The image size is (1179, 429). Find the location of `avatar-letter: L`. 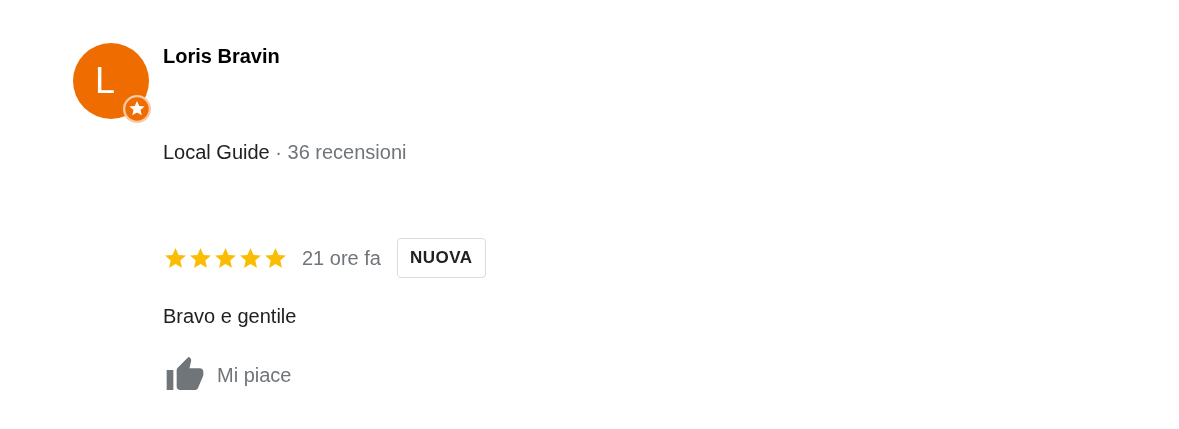

avatar-letter: L is located at coordinates (105, 81).